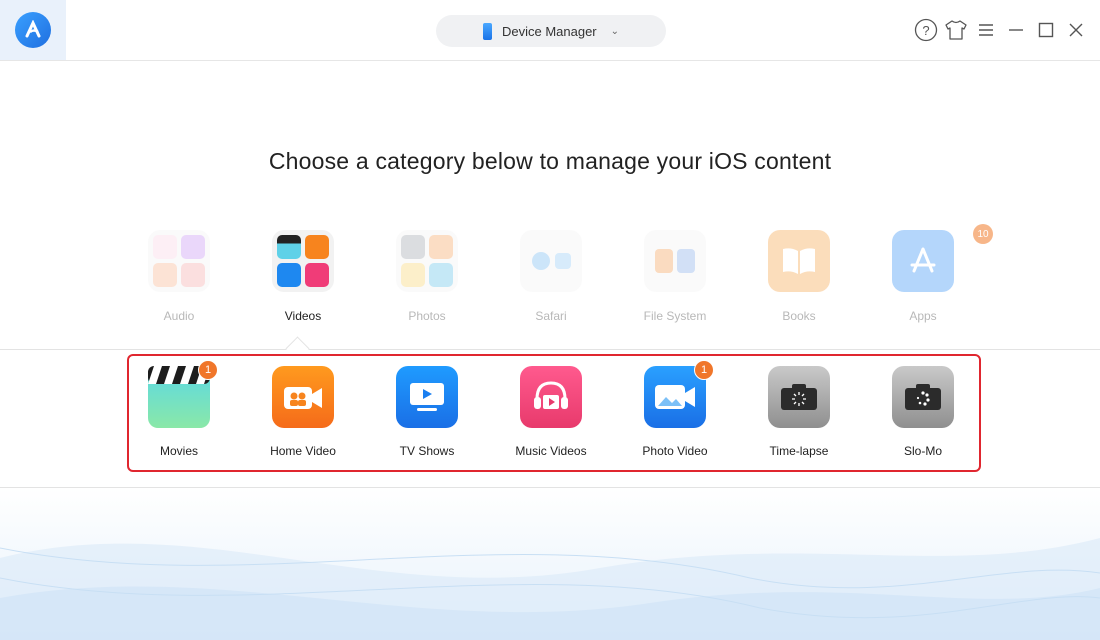 This screenshot has height=640, width=1100. Describe the element at coordinates (675, 261) in the screenshot. I see `file-system-icon` at that location.